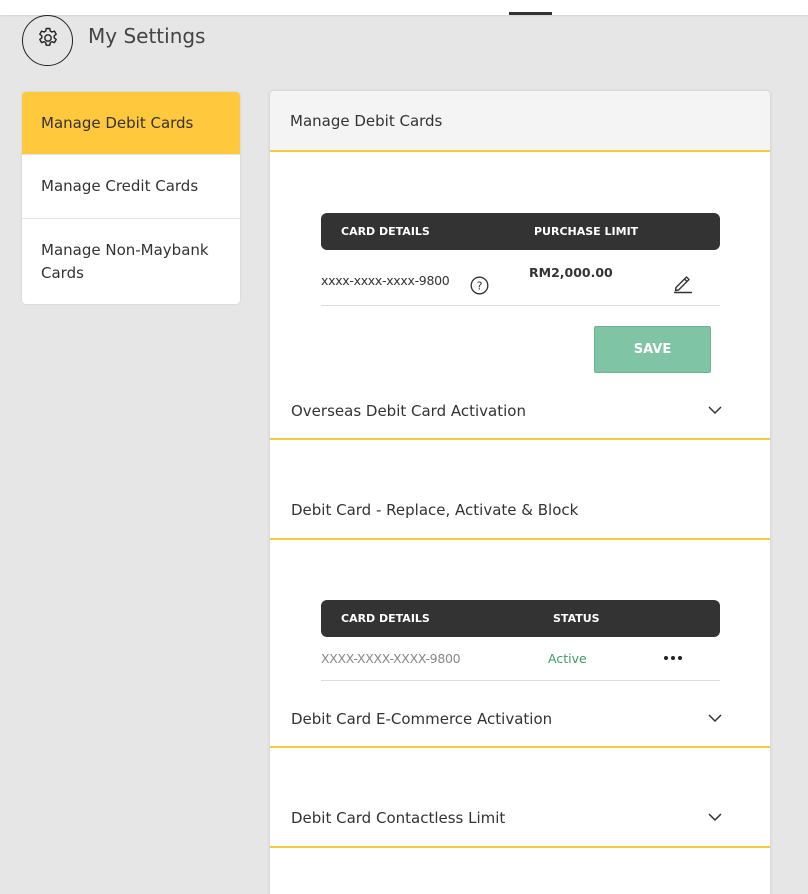  What do you see at coordinates (117, 122) in the screenshot?
I see `sidebar-item-label: Manage Debit Cards` at bounding box center [117, 122].